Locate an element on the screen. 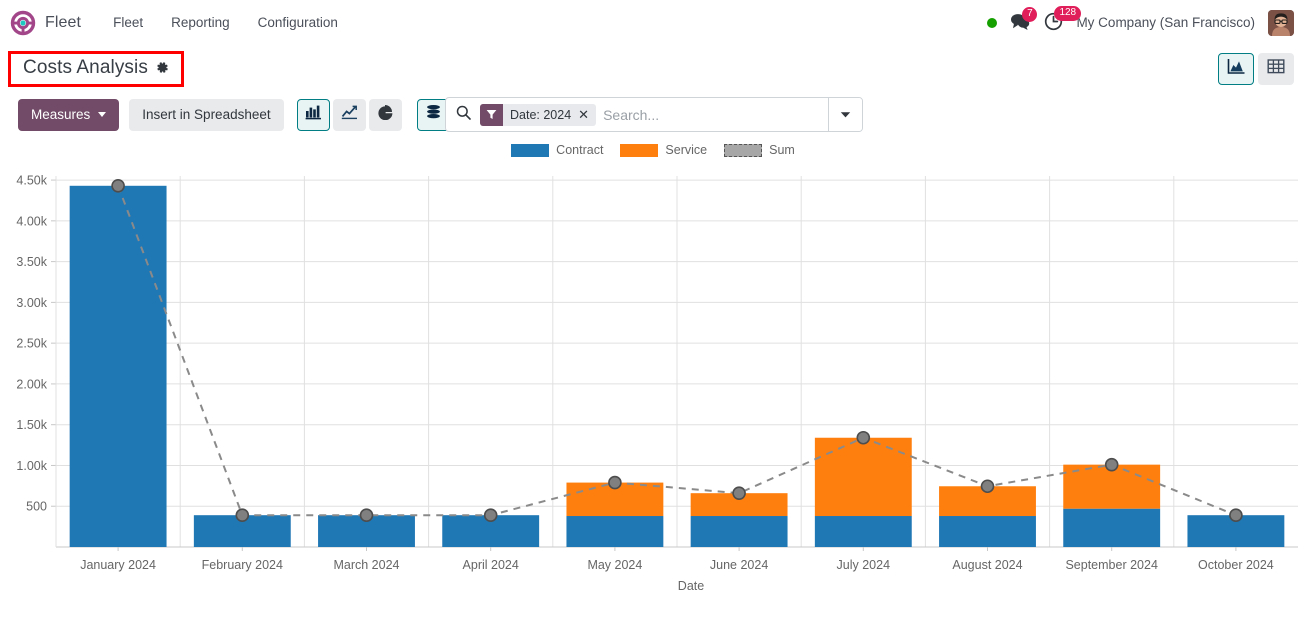  legend-swatch-service is located at coordinates (639, 150).